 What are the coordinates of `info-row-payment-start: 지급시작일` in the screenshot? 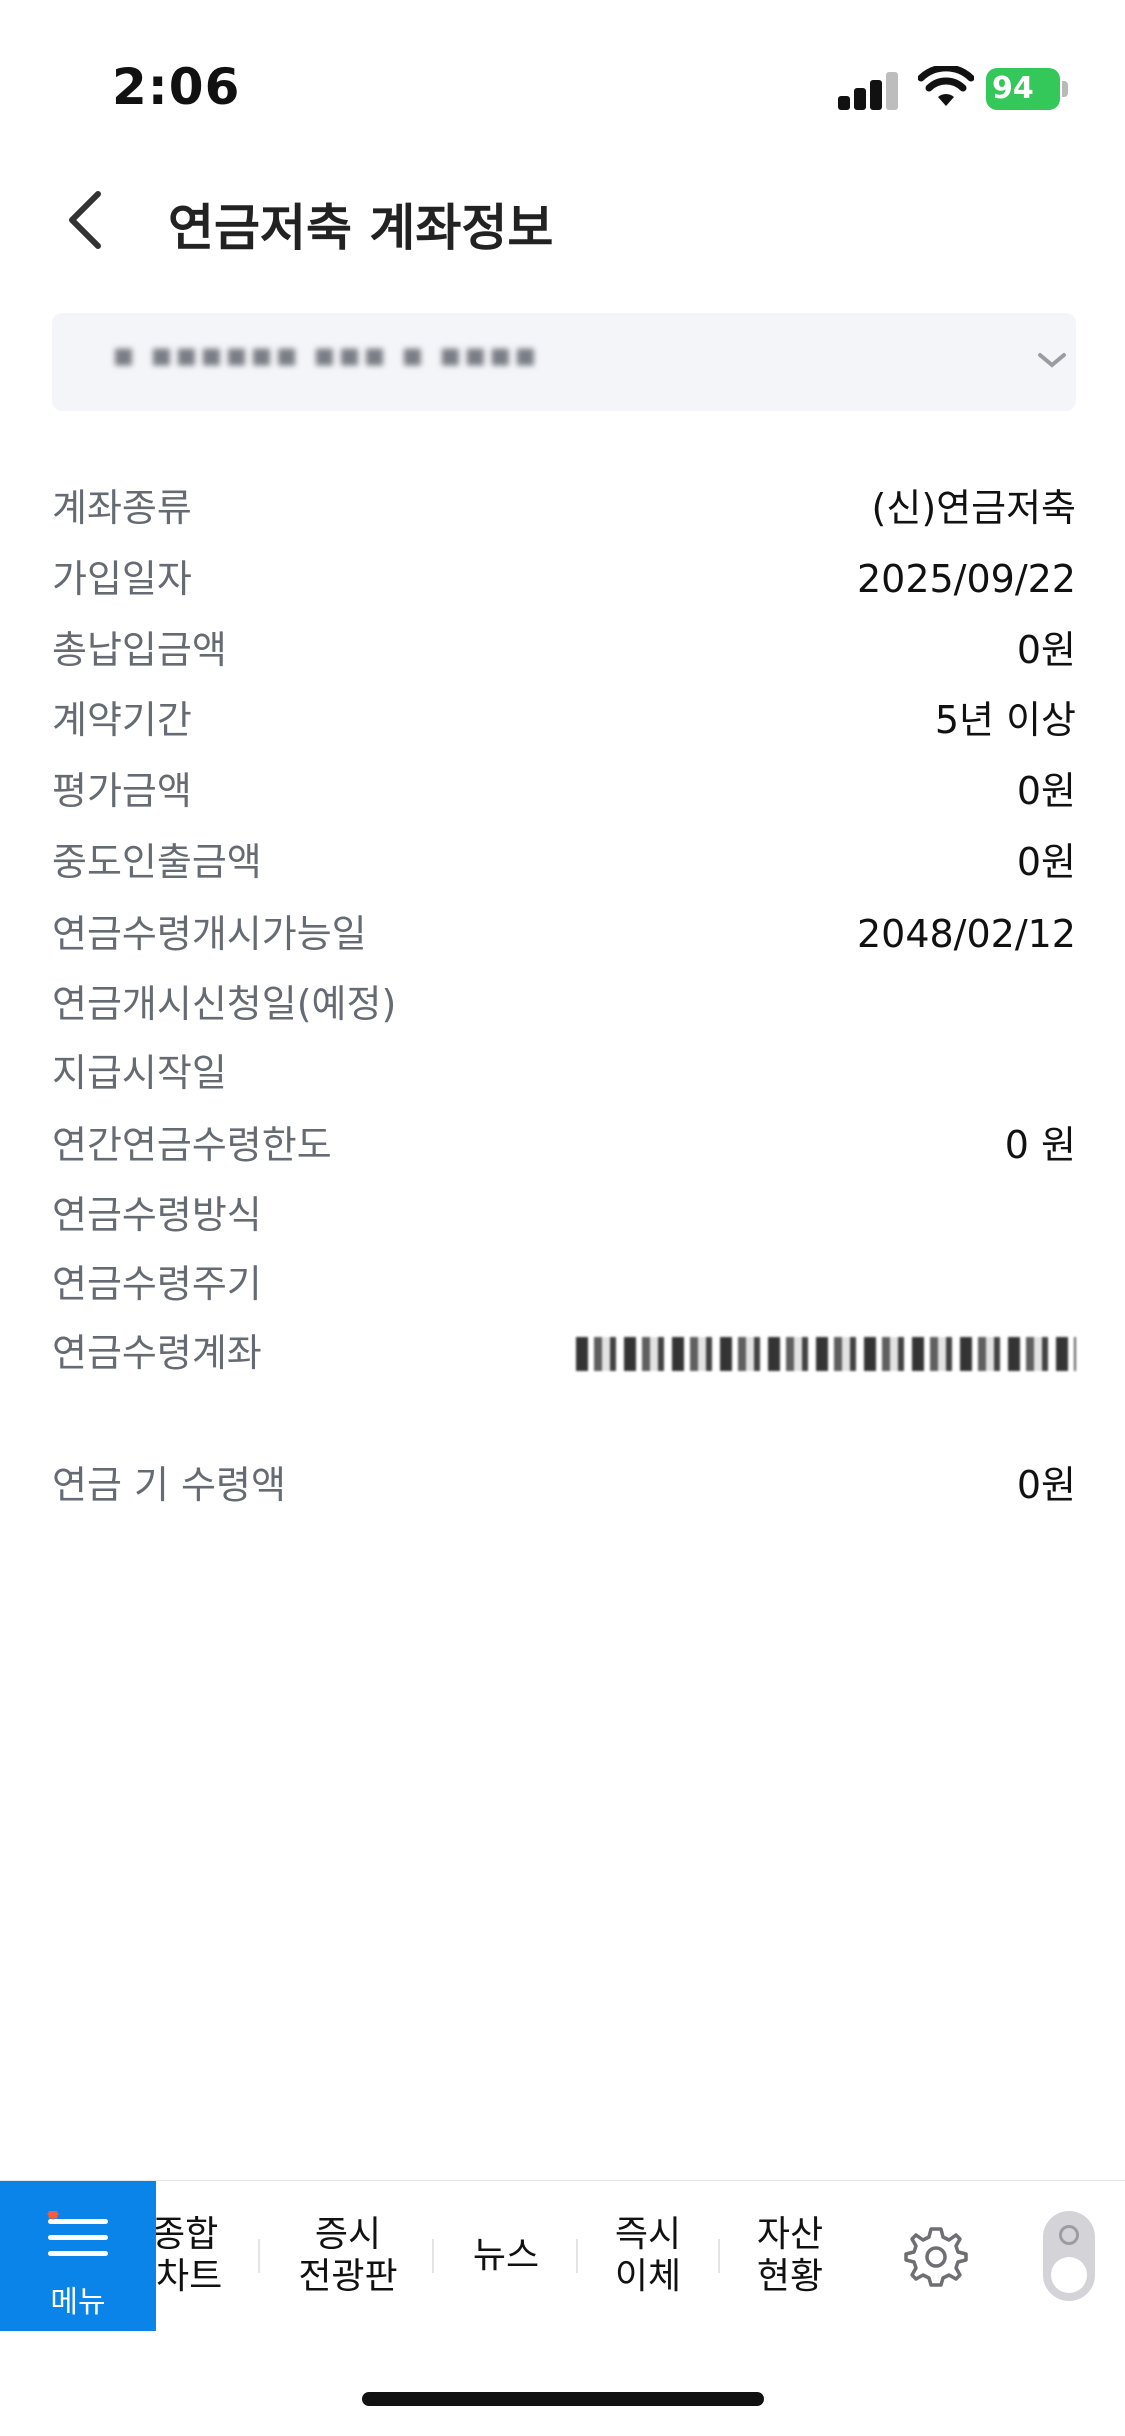 It's located at (139, 1073).